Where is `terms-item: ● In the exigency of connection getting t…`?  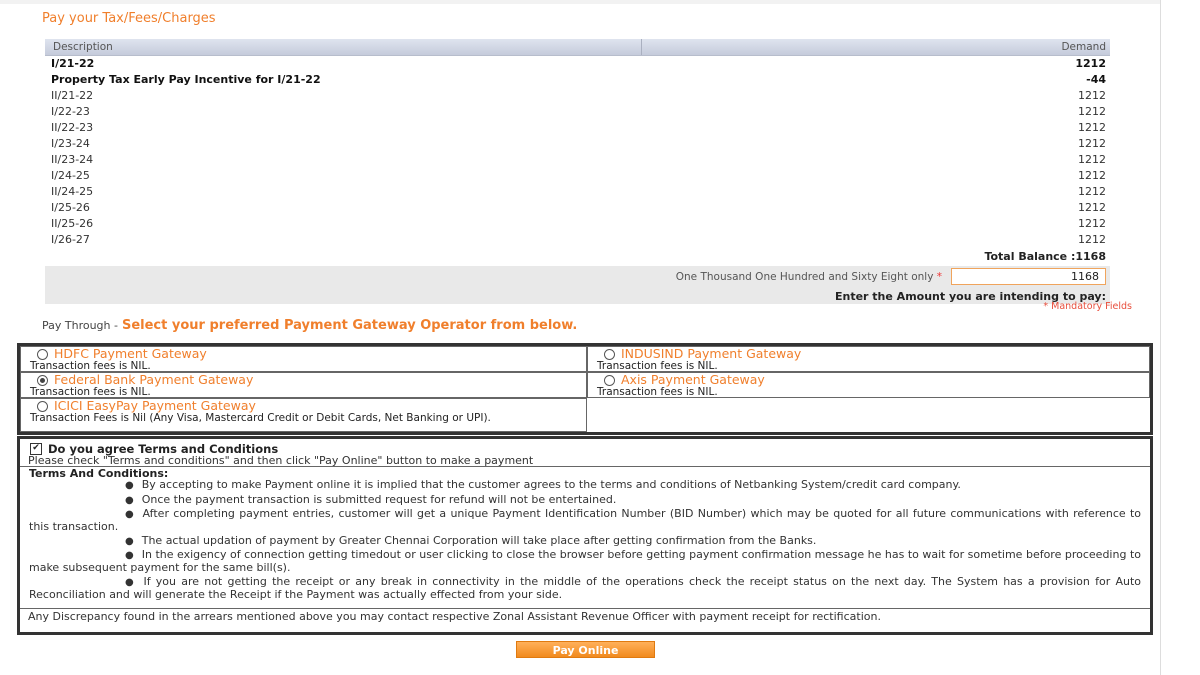
terms-item: ● In the exigency of connection getting t… is located at coordinates (585, 561).